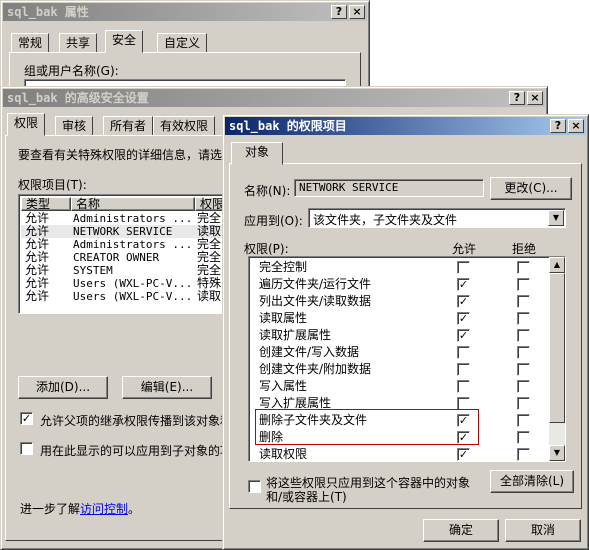  I want to click on properties-title: sql_bak 属性, so click(48, 12).